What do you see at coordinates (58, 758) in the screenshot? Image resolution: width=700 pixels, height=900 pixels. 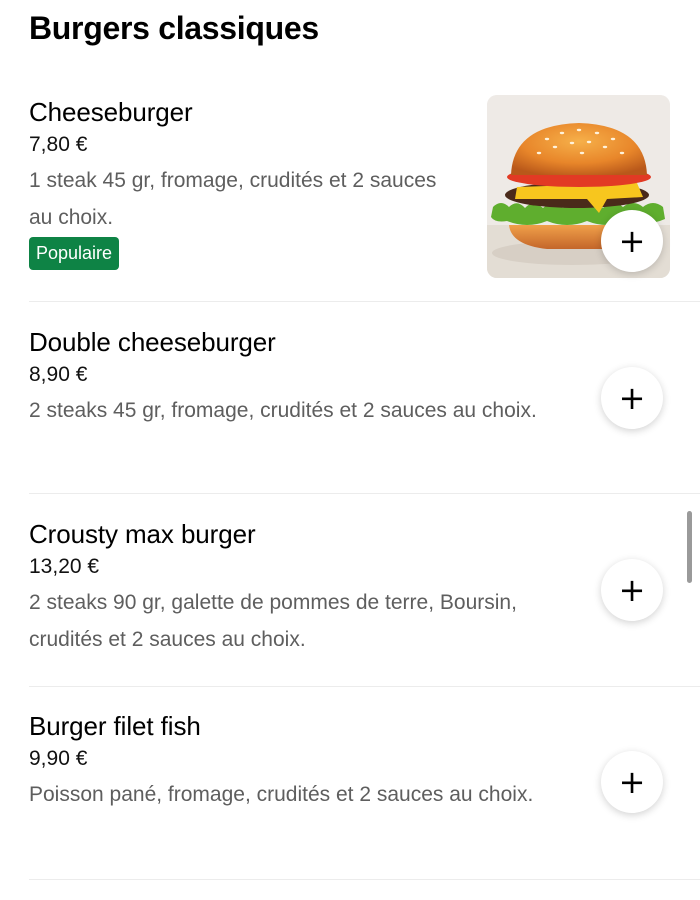 I see `menu-item-price: 9,90 €` at bounding box center [58, 758].